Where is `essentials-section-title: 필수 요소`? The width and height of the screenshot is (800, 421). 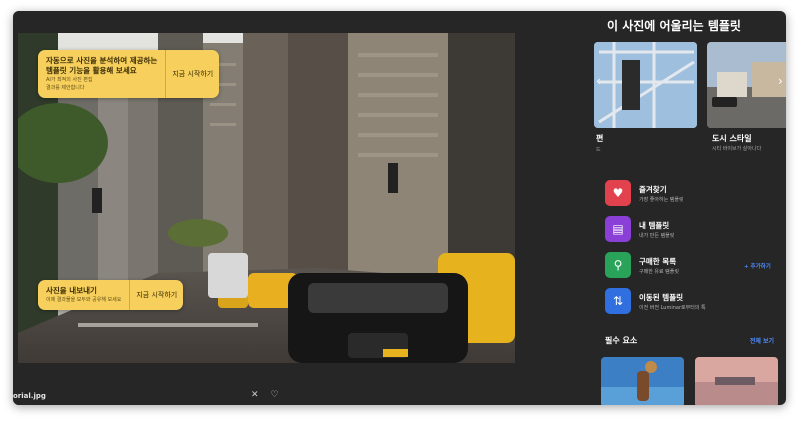
essentials-section-title: 필수 요소 is located at coordinates (621, 340).